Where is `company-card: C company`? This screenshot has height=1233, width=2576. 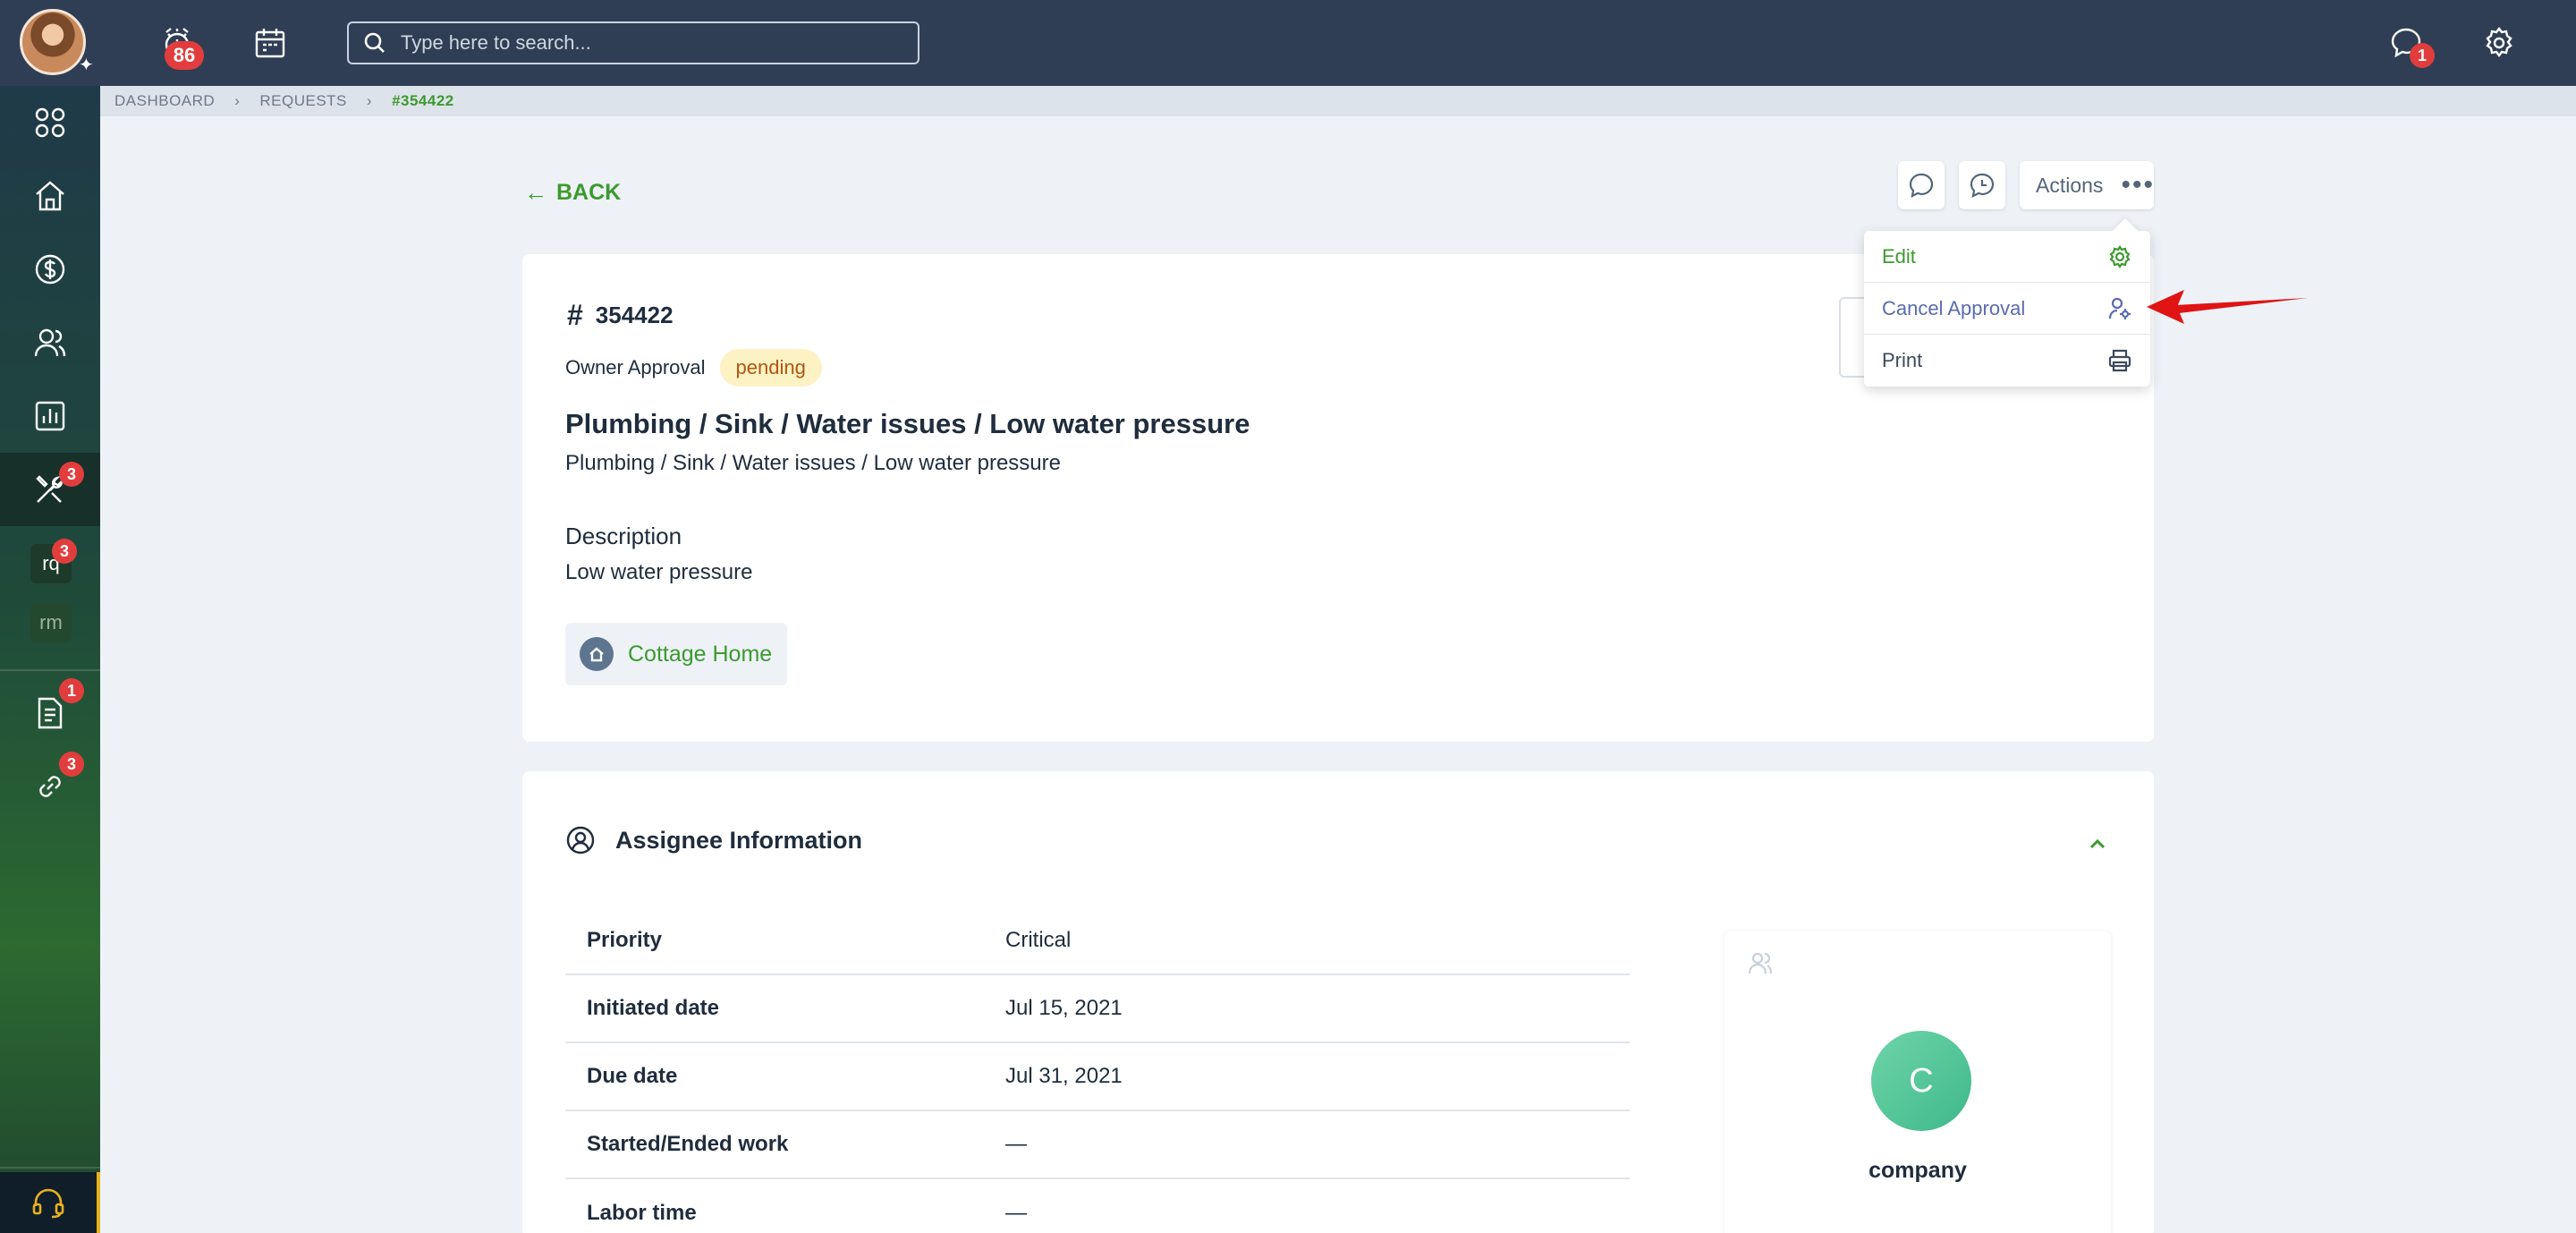 company-card: C company is located at coordinates (1917, 1082).